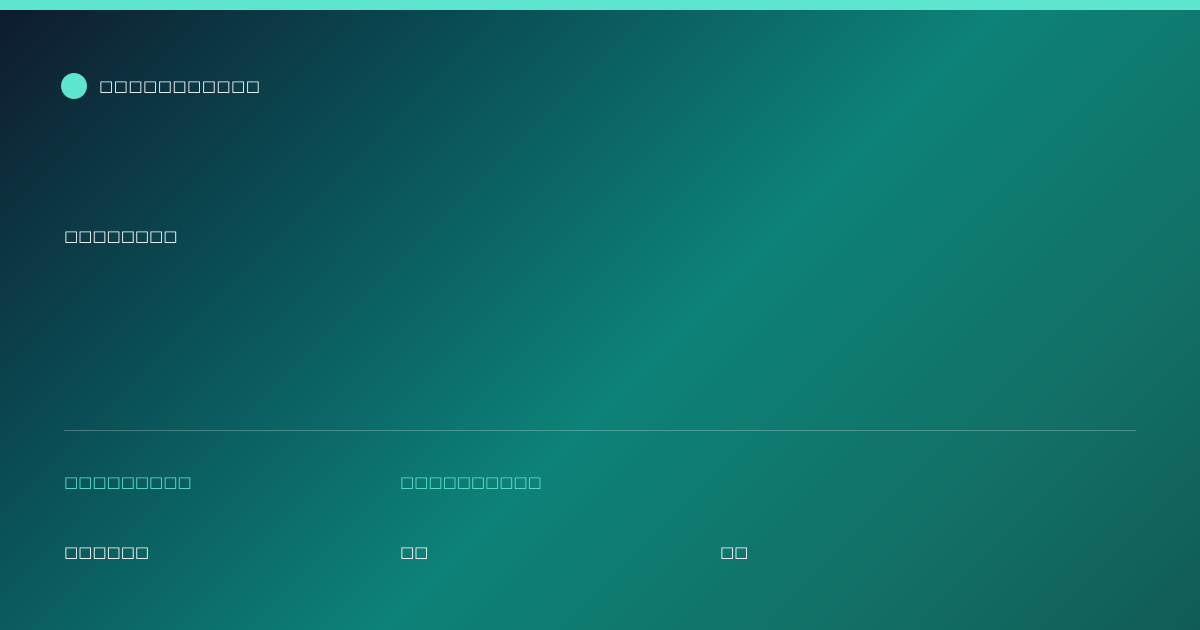  Describe the element at coordinates (600, 430) in the screenshot. I see `divider` at that location.